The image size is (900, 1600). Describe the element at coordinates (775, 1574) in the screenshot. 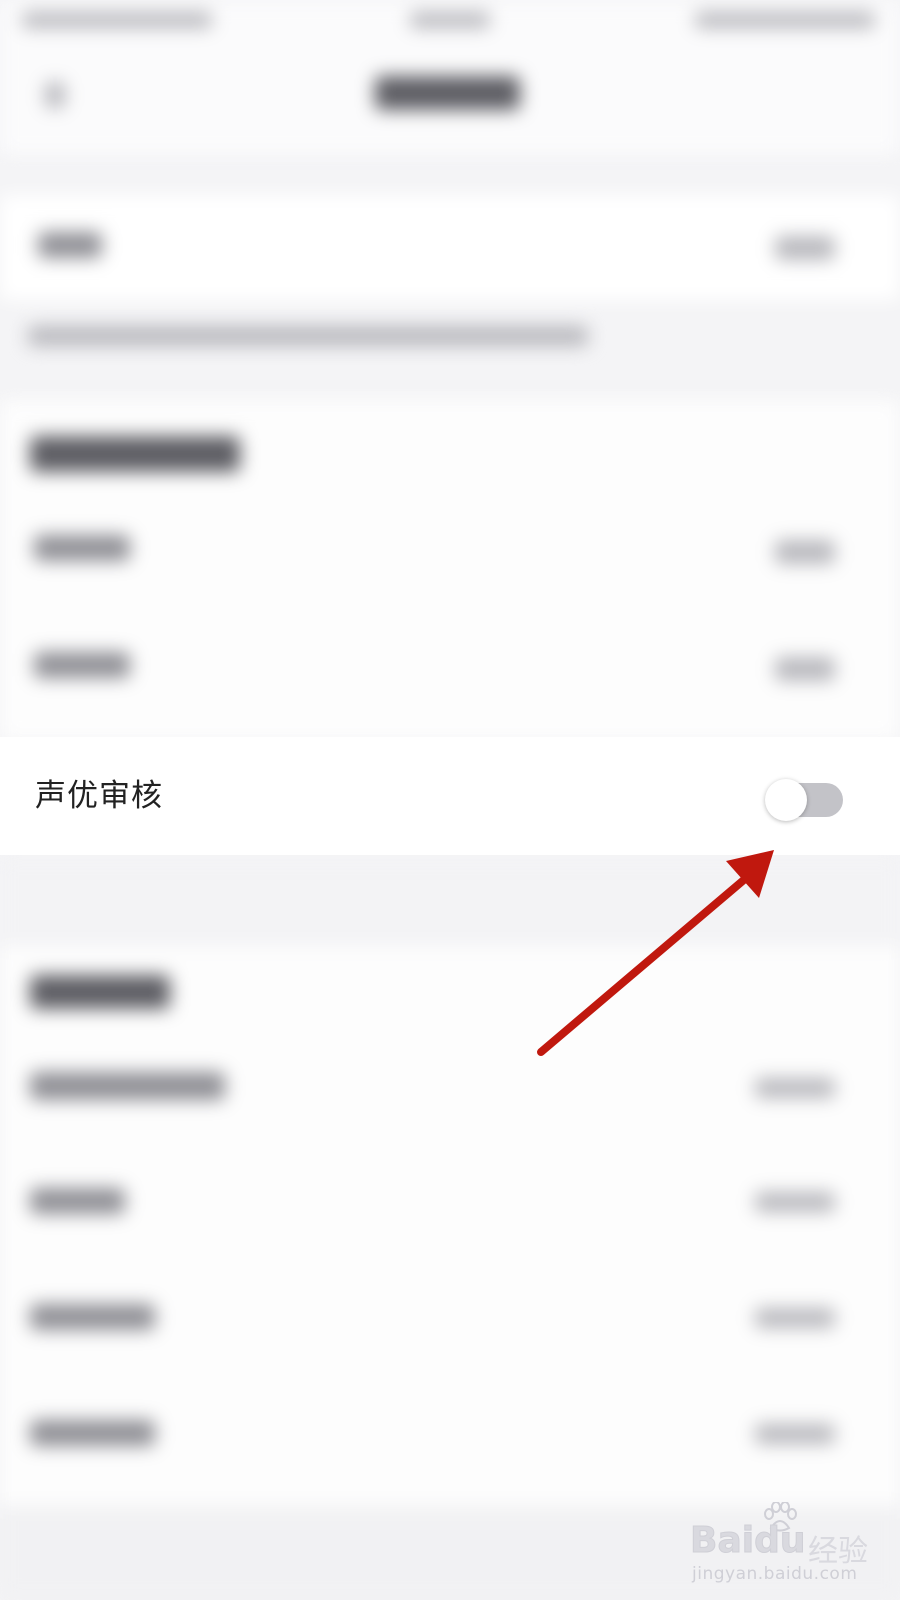

I see `watermark-url: jingyan.baidu.com` at that location.